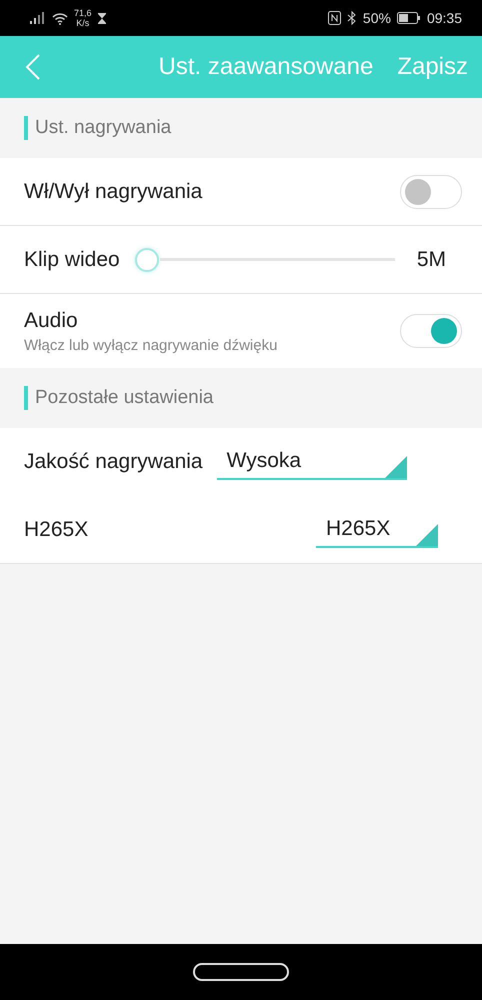 The image size is (482, 1000). What do you see at coordinates (119, 398) in the screenshot?
I see `section-title: Pozostałe ustawienia` at bounding box center [119, 398].